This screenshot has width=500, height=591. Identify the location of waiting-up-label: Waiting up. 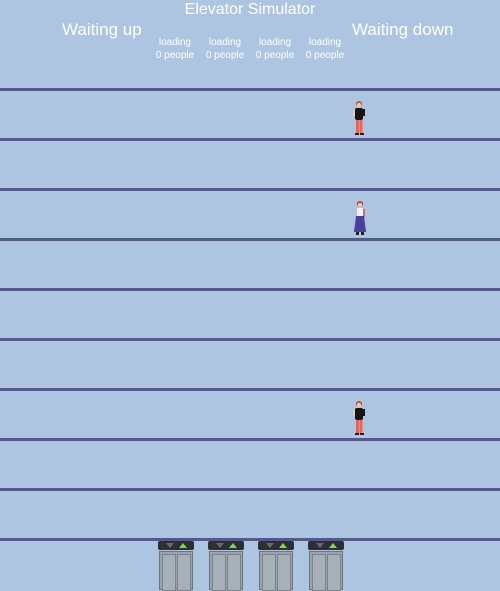
(102, 29).